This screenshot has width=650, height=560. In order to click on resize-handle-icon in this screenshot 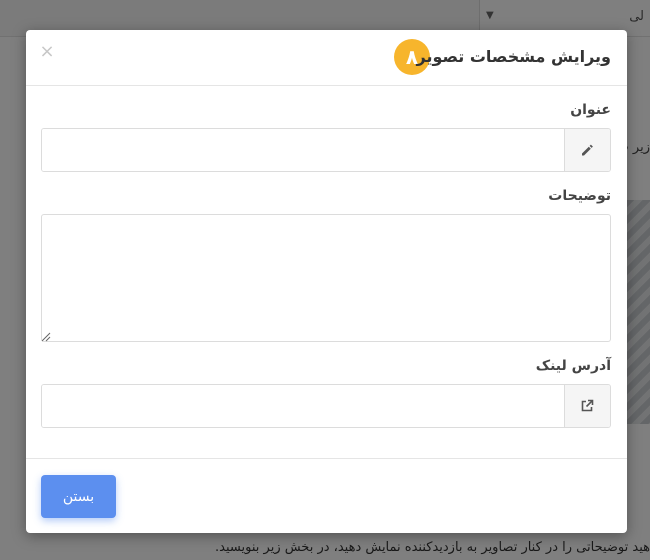, I will do `click(46, 337)`.